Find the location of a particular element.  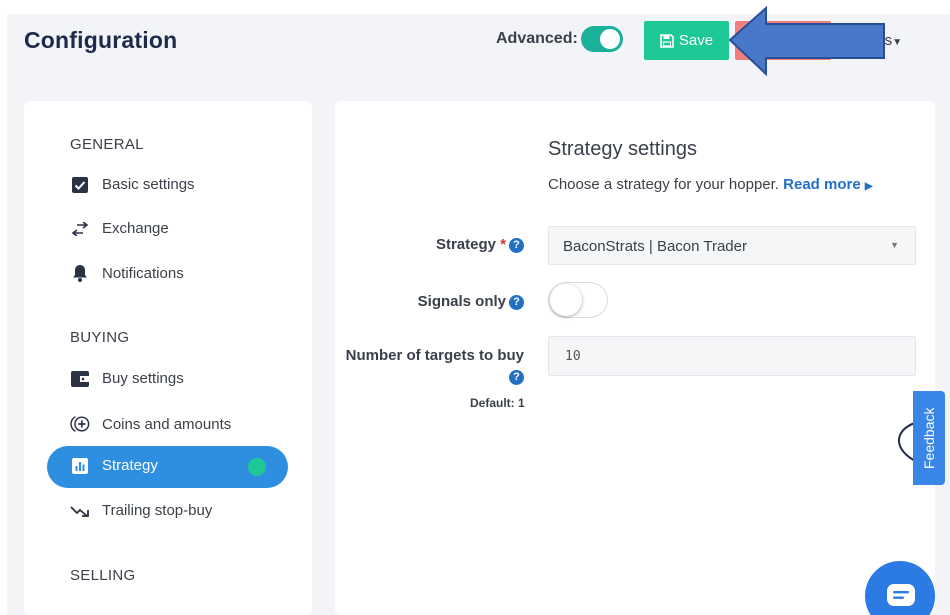

exchange-arrows-icon is located at coordinates (80, 228).